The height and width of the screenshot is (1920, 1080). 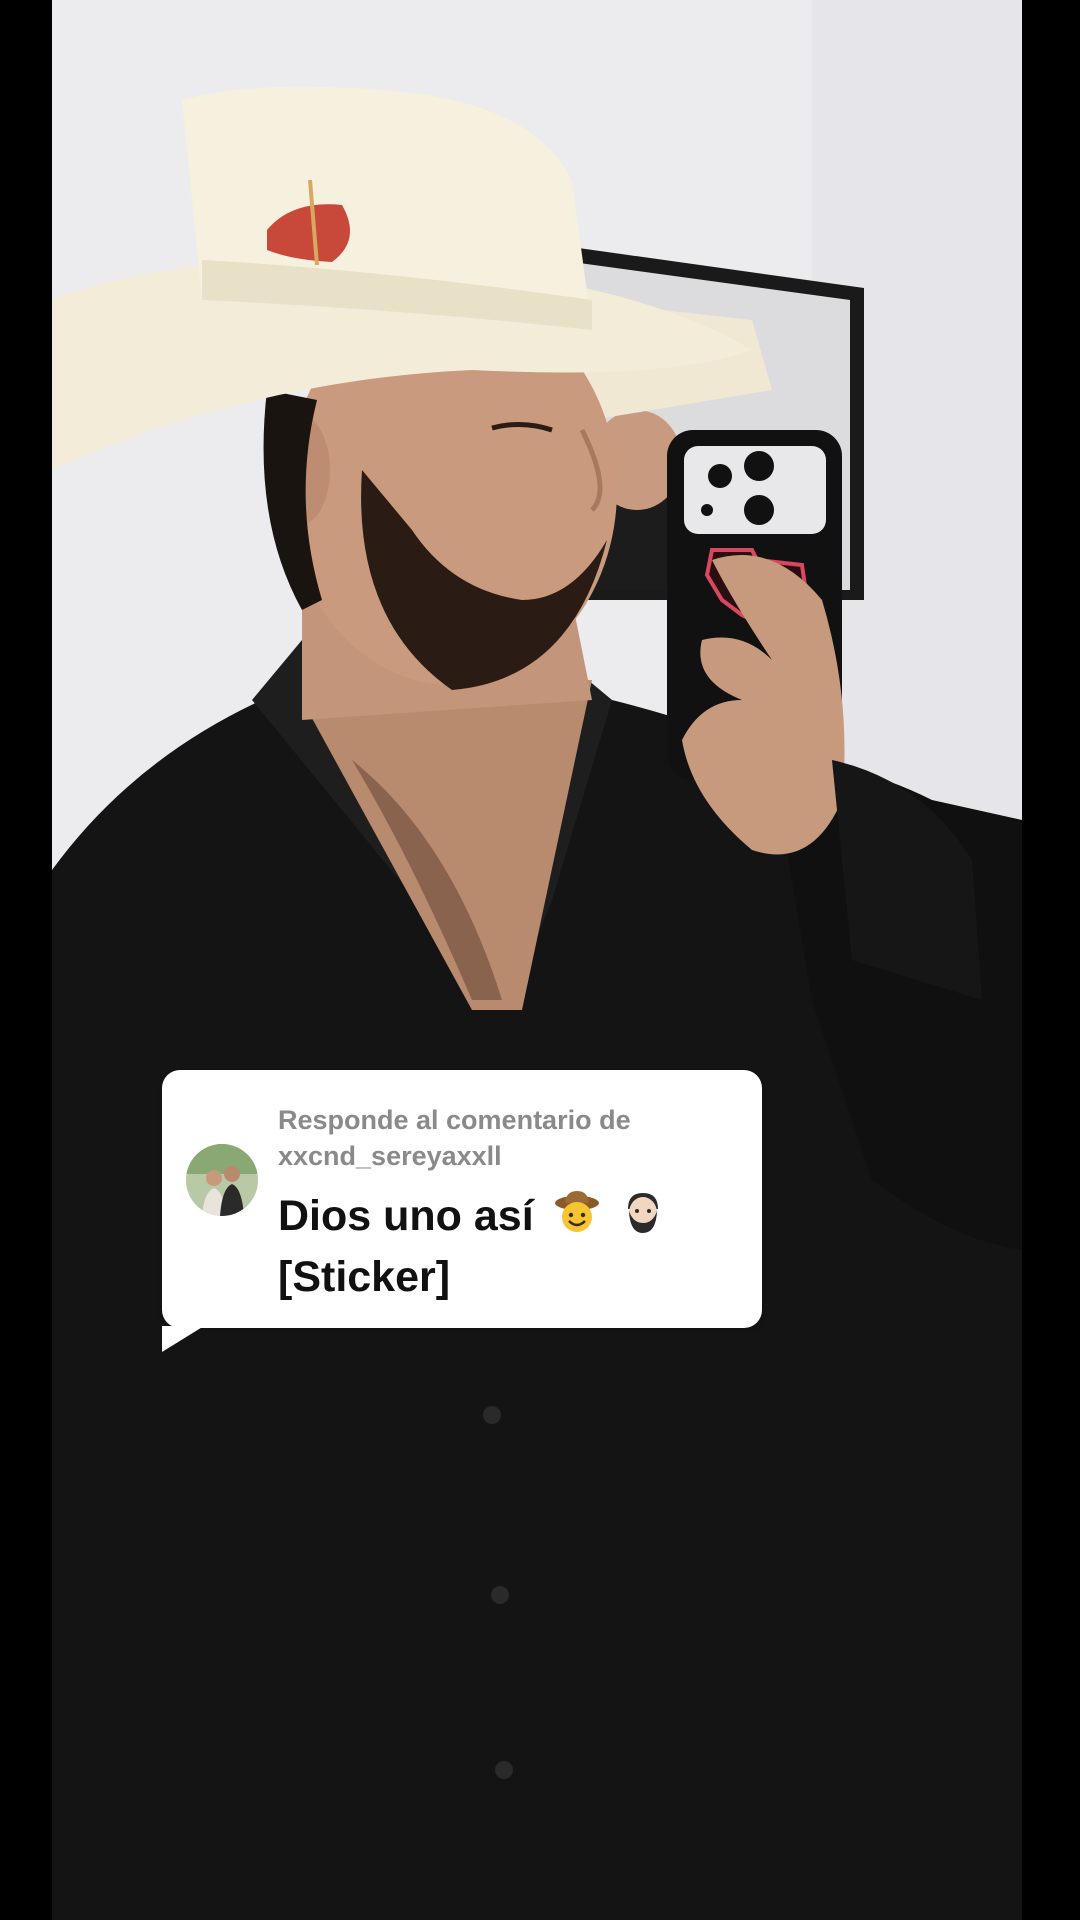 What do you see at coordinates (183, 1339) in the screenshot?
I see `bubble-tail` at bounding box center [183, 1339].